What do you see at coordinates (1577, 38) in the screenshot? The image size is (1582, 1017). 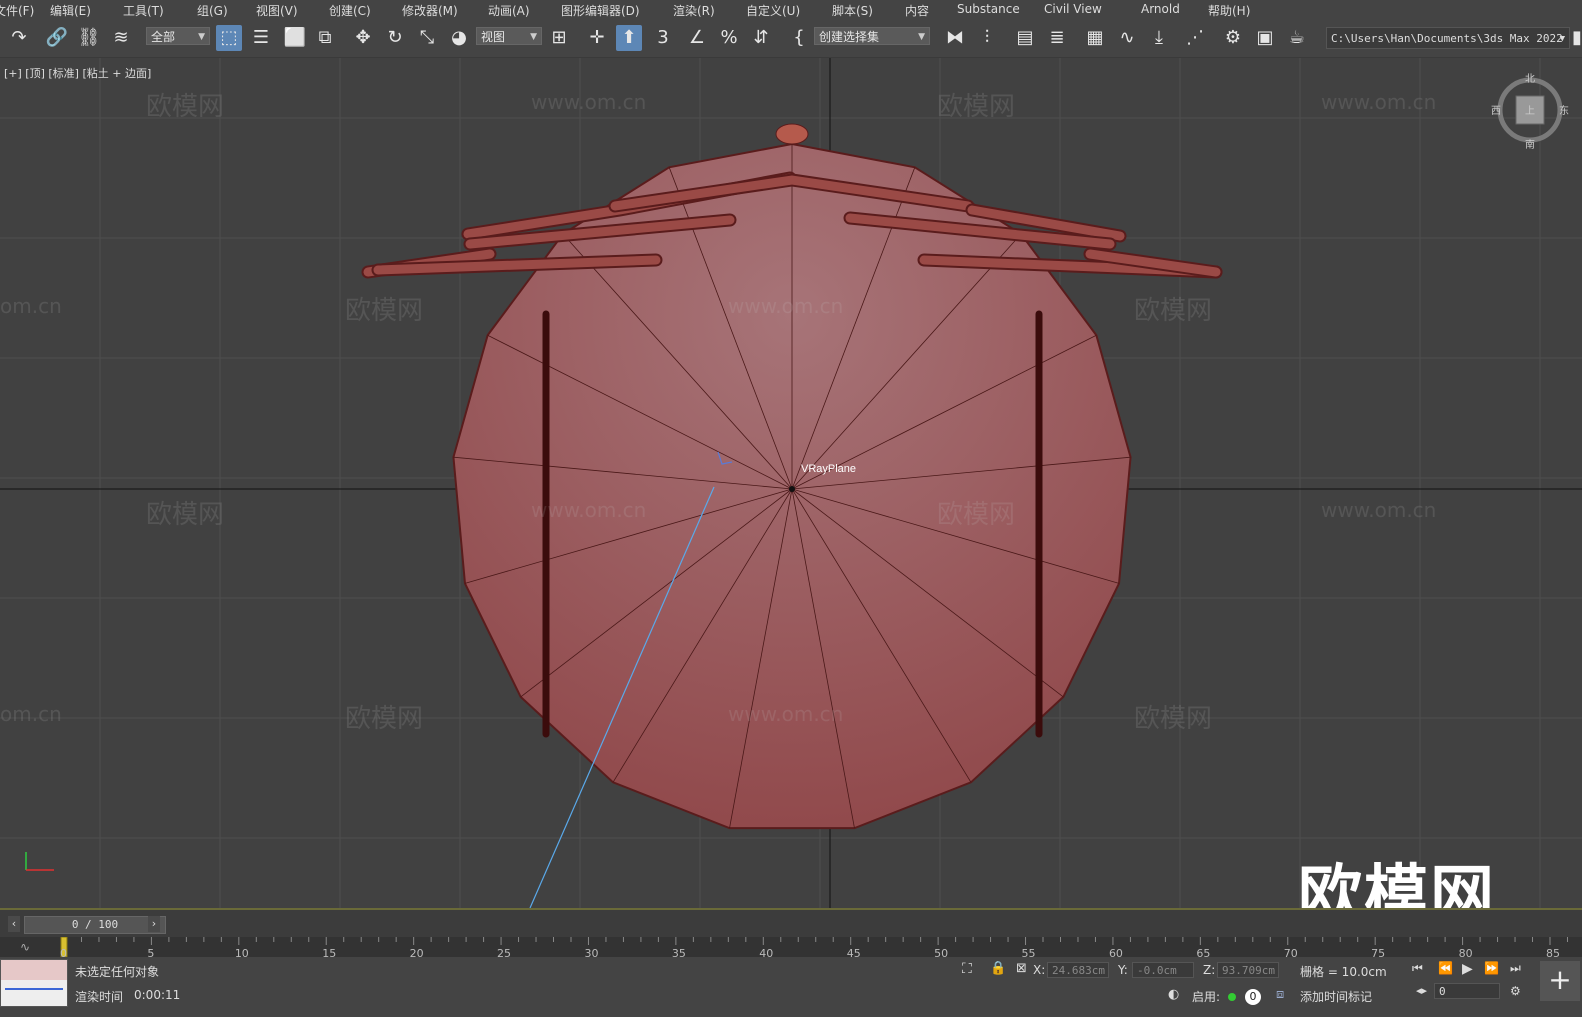 I see `toolbar-overflow-icon: ▮` at bounding box center [1577, 38].